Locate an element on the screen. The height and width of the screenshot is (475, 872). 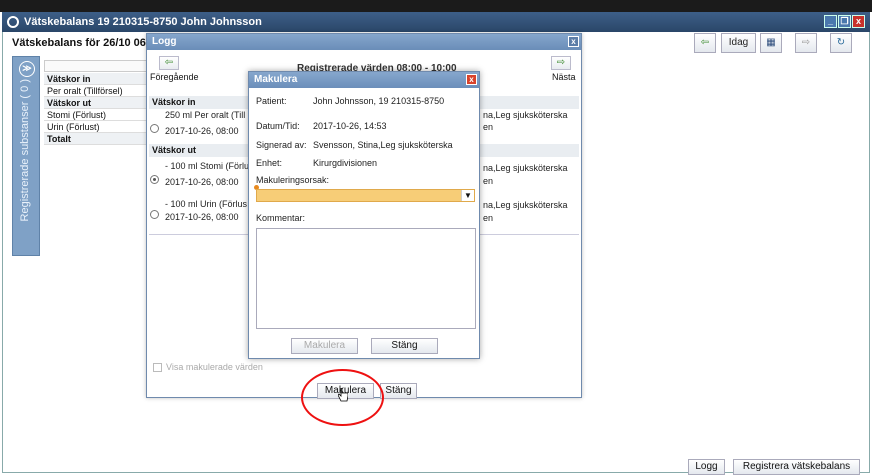
reason-label: Makuleringsorsak: is located at coordinates (293, 180).